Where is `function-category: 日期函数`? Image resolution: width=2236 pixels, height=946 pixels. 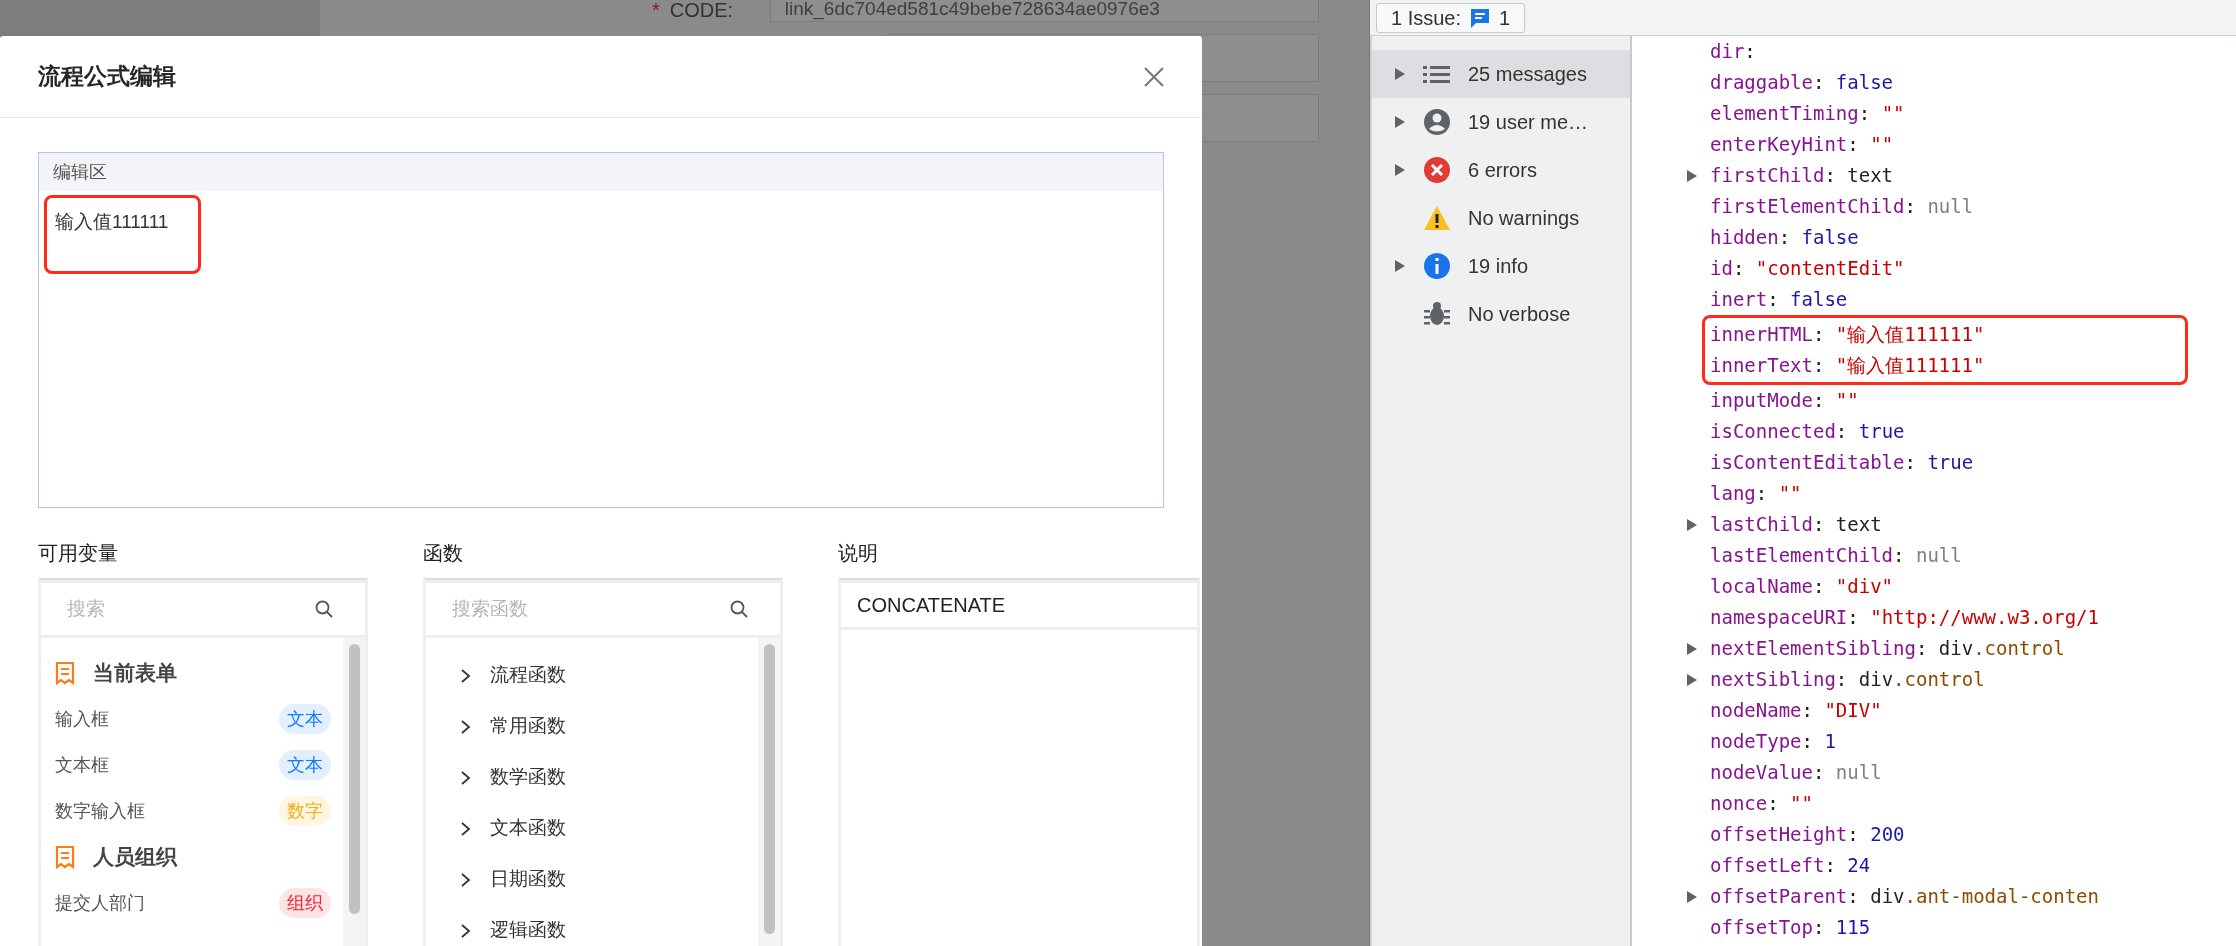 function-category: 日期函数 is located at coordinates (528, 879).